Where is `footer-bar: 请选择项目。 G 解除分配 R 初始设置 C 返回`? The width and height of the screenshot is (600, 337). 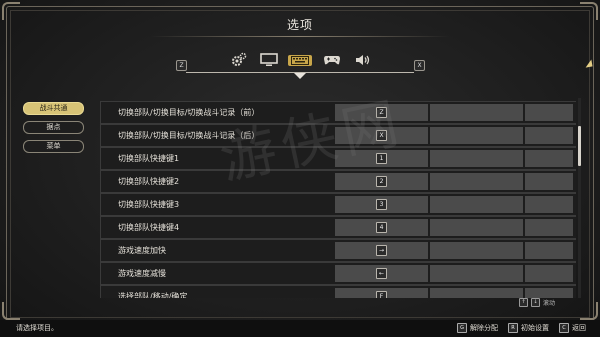
footer-bar: 请选择项目。 G 解除分配 R 初始设置 C 返回 is located at coordinates (300, 328).